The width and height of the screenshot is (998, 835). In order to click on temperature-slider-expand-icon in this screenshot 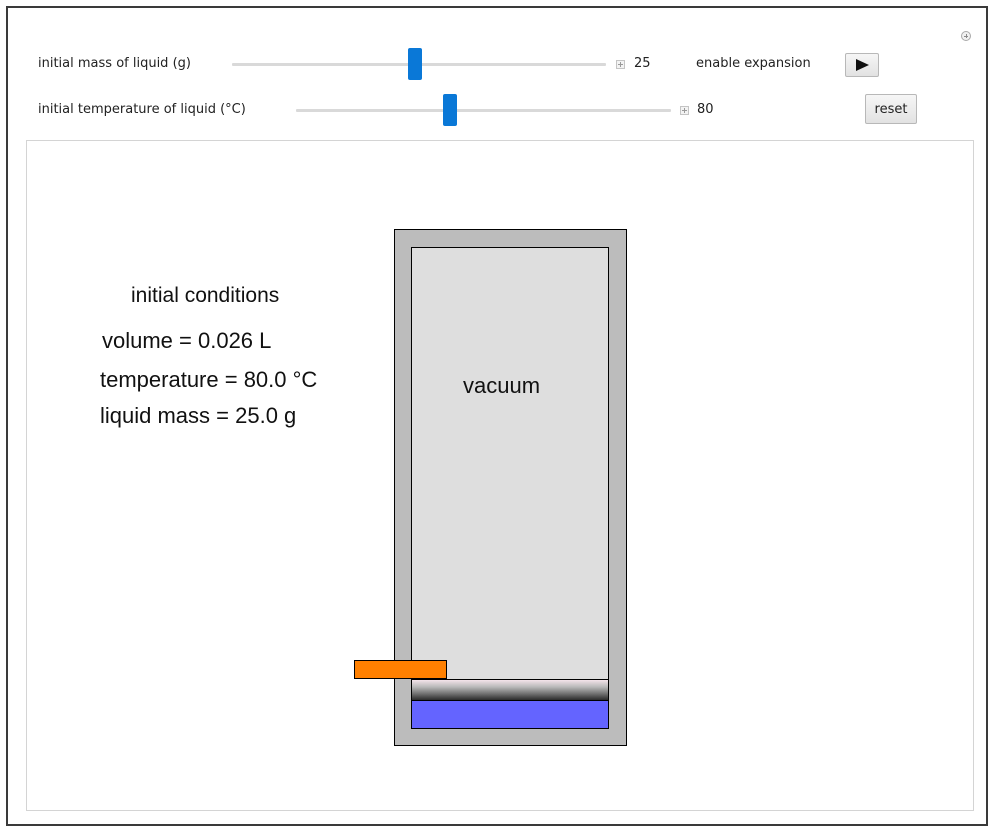, I will do `click(684, 110)`.